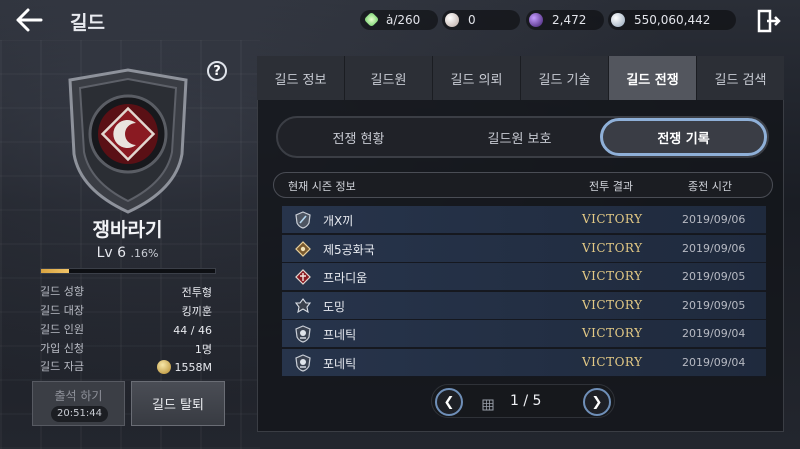 The image size is (800, 449). What do you see at coordinates (371, 19) in the screenshot?
I see `crystal-icon` at bounding box center [371, 19].